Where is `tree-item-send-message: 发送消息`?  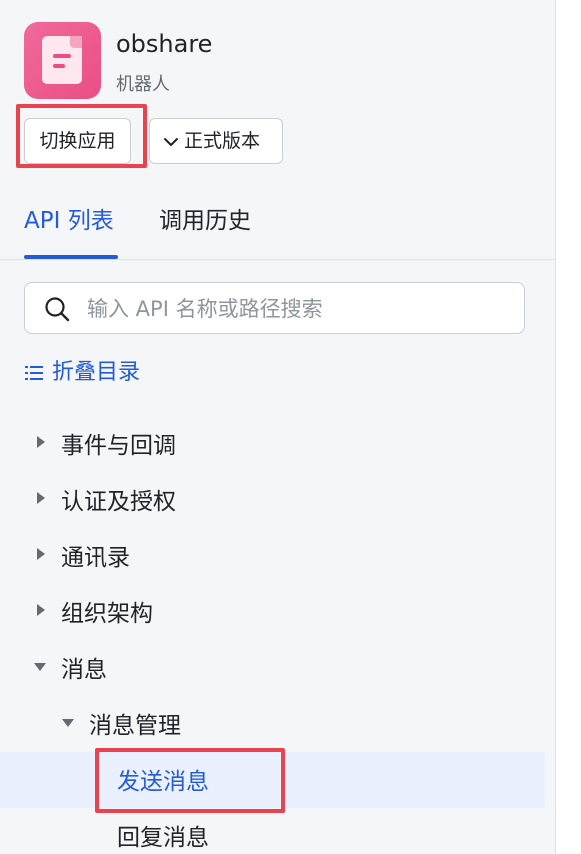 tree-item-send-message: 发送消息 is located at coordinates (163, 782).